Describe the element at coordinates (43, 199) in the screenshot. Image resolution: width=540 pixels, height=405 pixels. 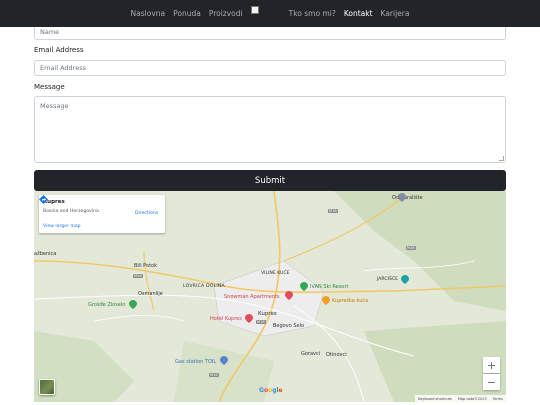
I see `directions-icon` at that location.